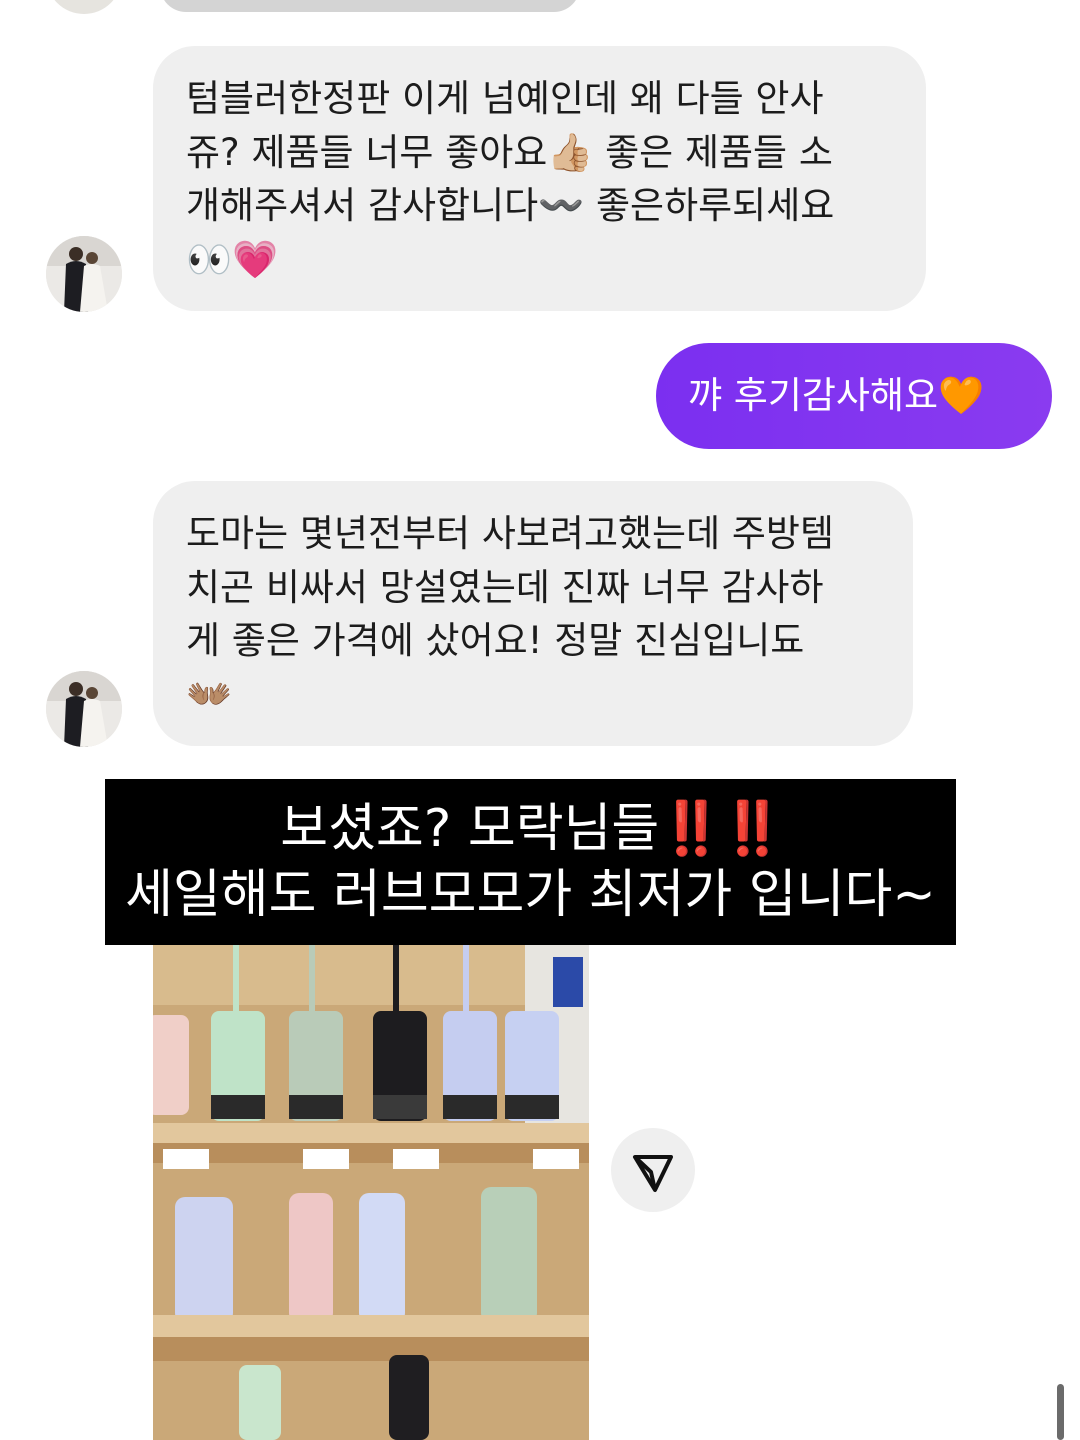 This screenshot has height=1440, width=1080. What do you see at coordinates (836, 395) in the screenshot?
I see `message-text: 꺄 후기감사해요🧡` at bounding box center [836, 395].